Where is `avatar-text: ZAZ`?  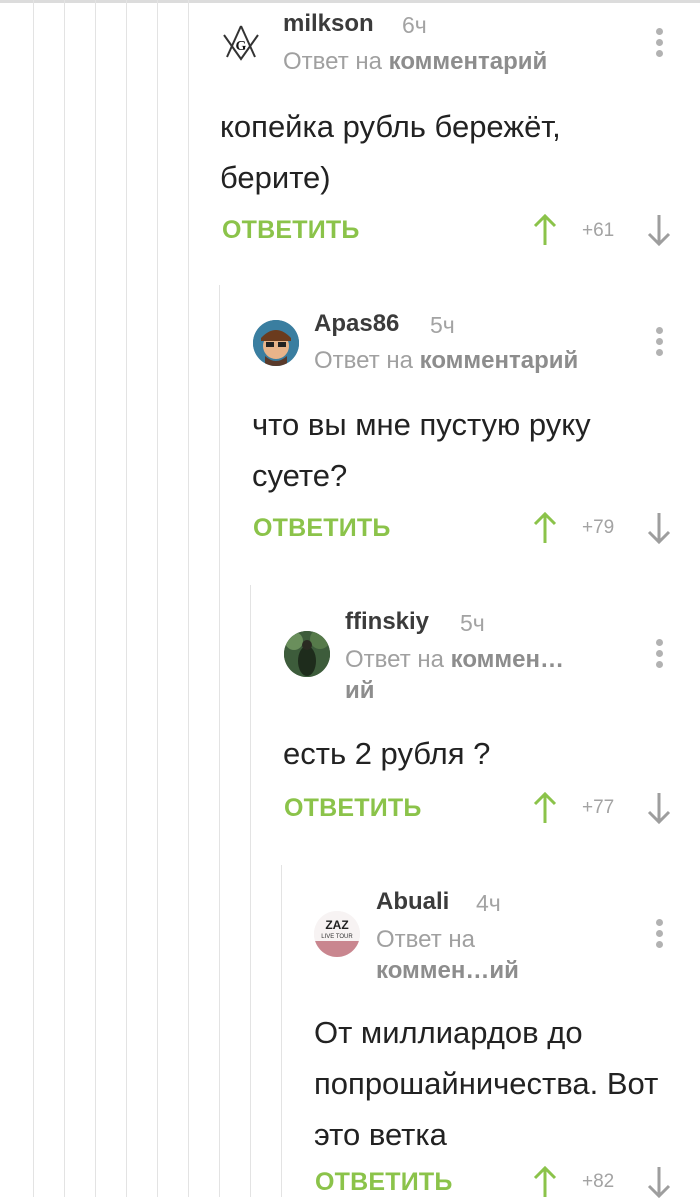
avatar-text: ZAZ is located at coordinates (336, 925).